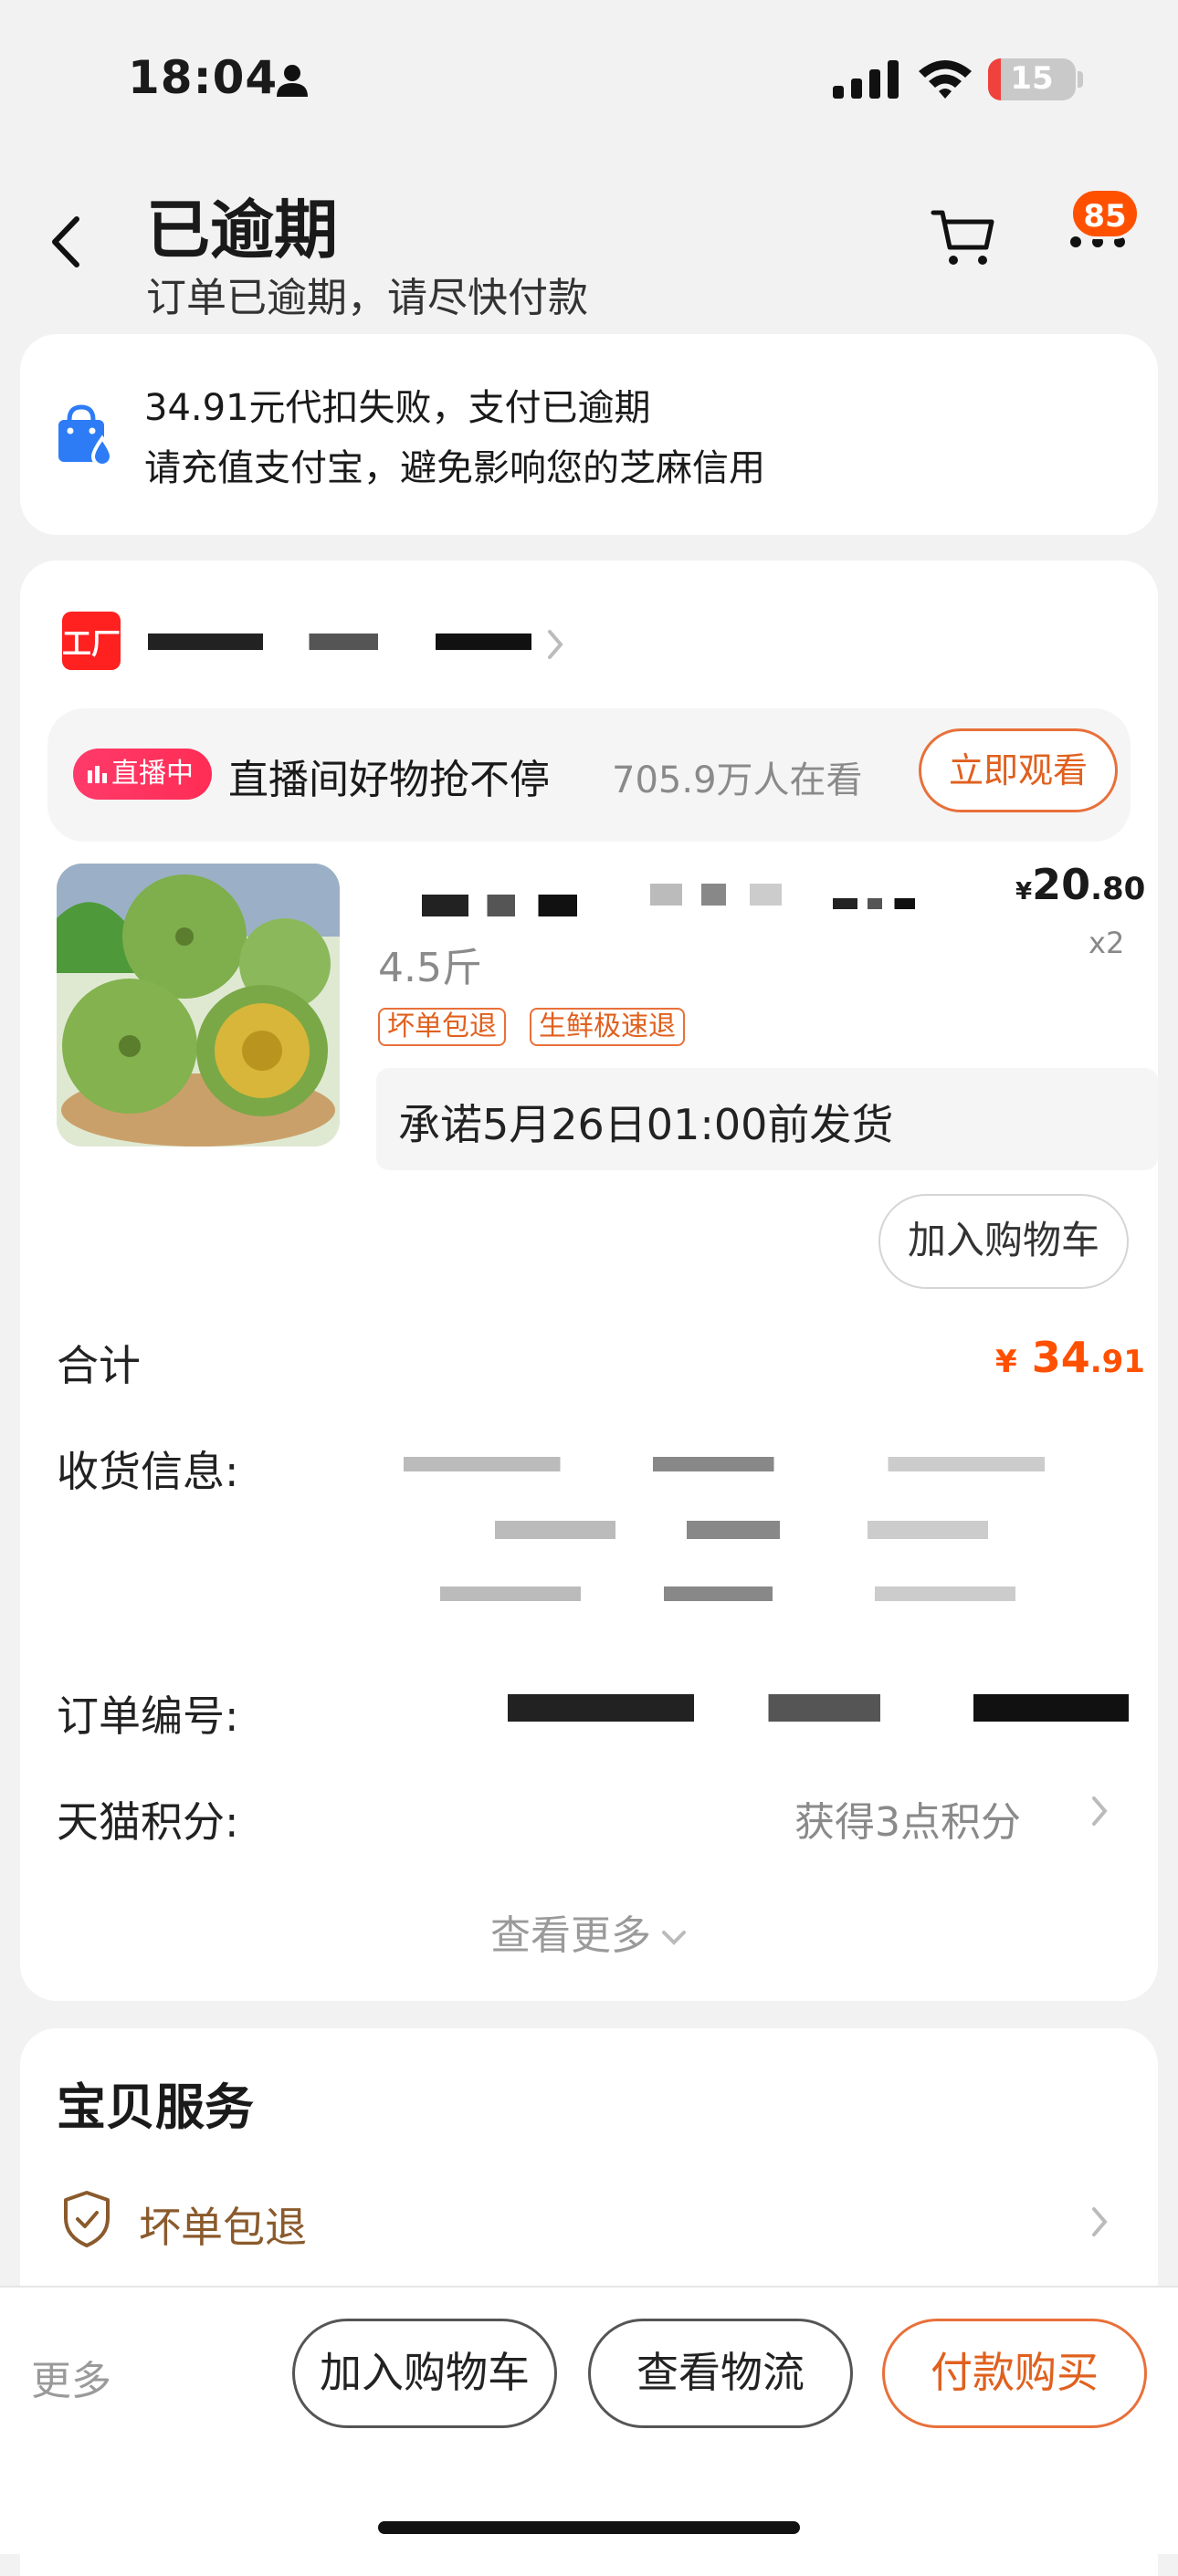  I want to click on page-title: 已逾期, so click(242, 230).